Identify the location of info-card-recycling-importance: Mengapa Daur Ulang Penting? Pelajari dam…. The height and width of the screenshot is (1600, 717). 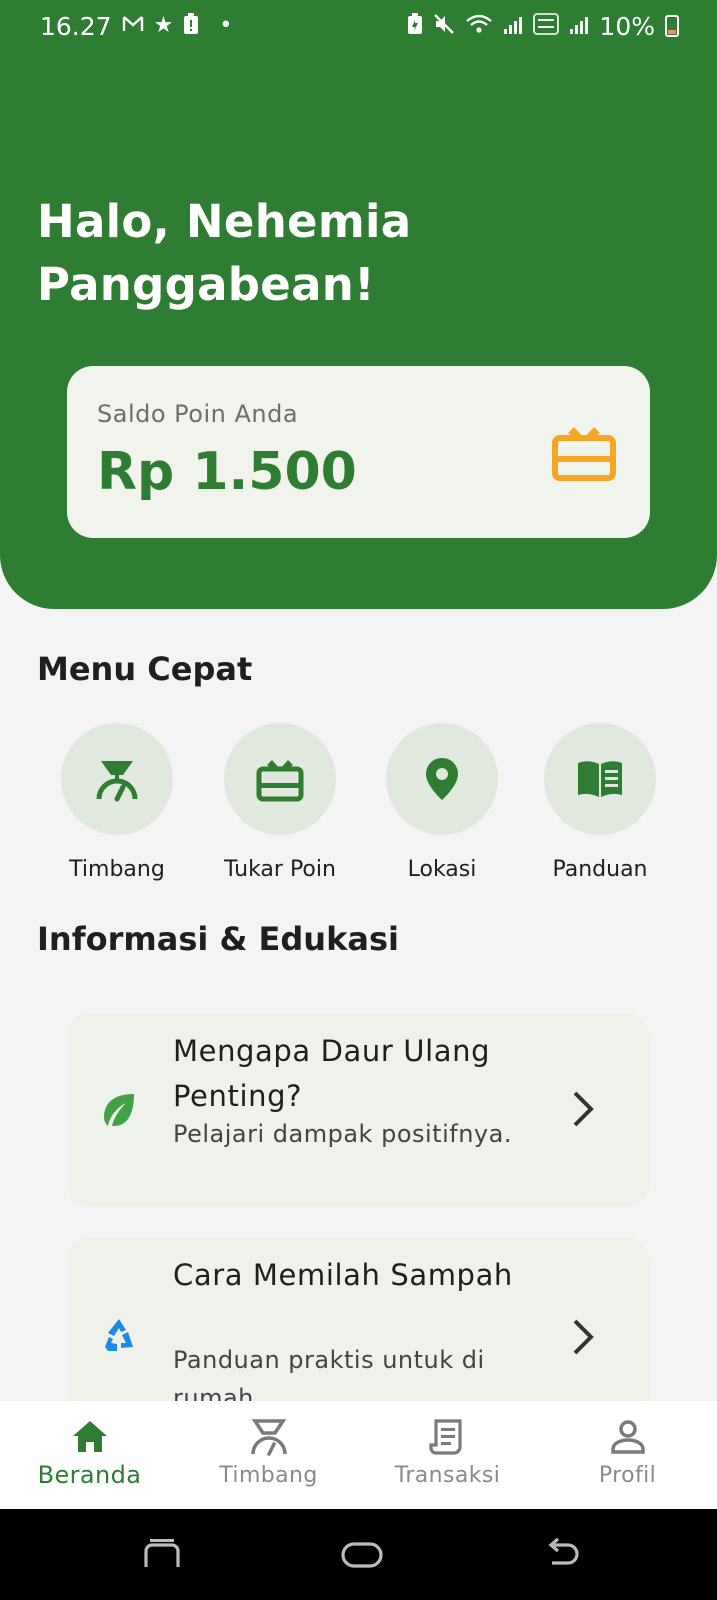
(358, 1110).